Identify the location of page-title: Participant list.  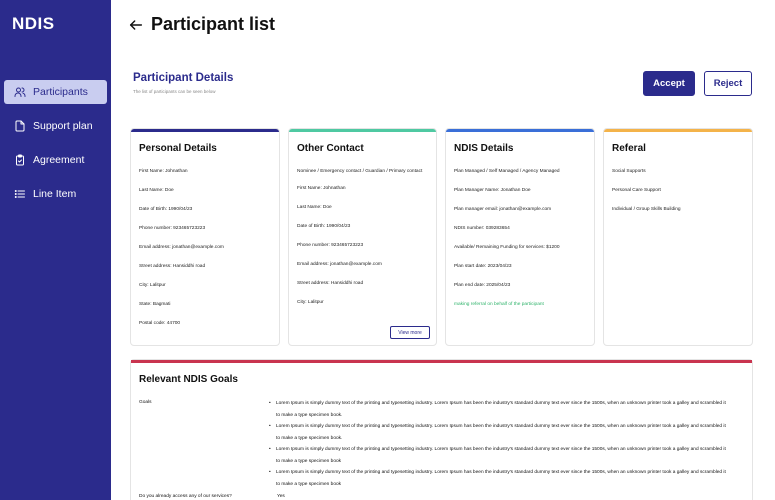
(213, 24).